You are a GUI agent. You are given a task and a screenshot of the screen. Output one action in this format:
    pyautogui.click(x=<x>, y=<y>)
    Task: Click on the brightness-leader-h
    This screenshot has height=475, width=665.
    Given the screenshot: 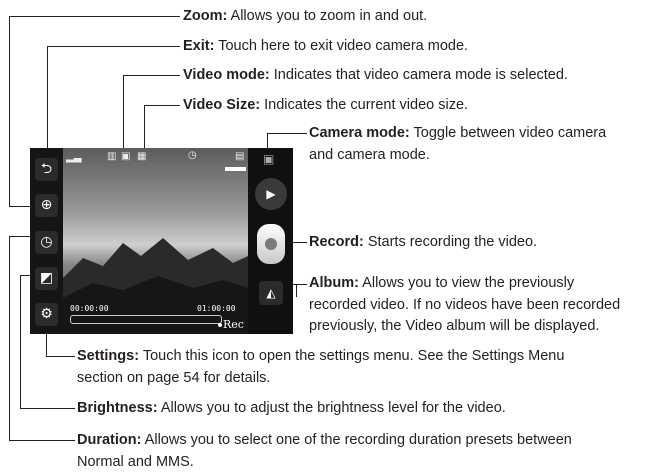 What is the action you would take?
    pyautogui.click(x=47, y=408)
    